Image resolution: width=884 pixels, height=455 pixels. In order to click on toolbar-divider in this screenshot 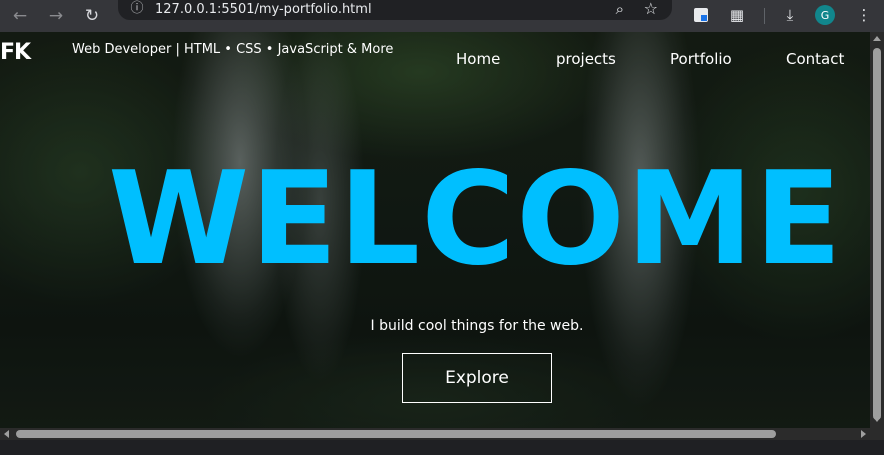, I will do `click(764, 16)`.